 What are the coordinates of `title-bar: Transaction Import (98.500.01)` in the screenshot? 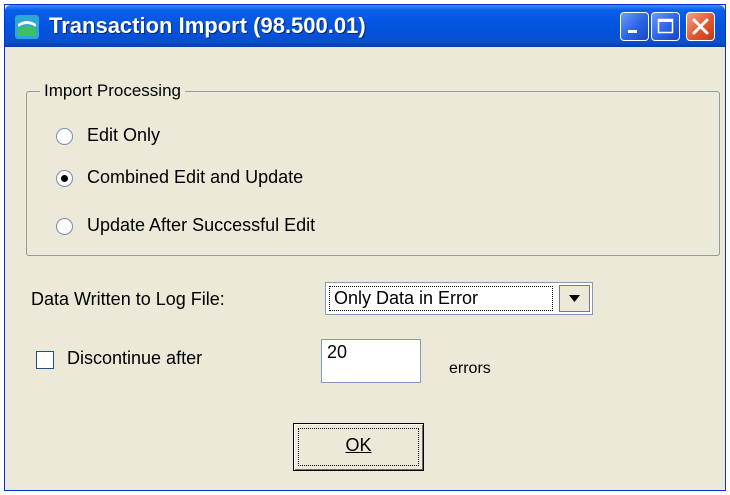 It's located at (365, 26).